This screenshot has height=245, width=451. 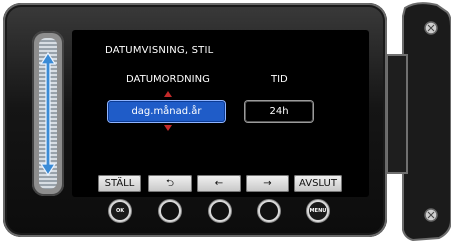 What do you see at coordinates (279, 79) in the screenshot?
I see `time-column-label: TID` at bounding box center [279, 79].